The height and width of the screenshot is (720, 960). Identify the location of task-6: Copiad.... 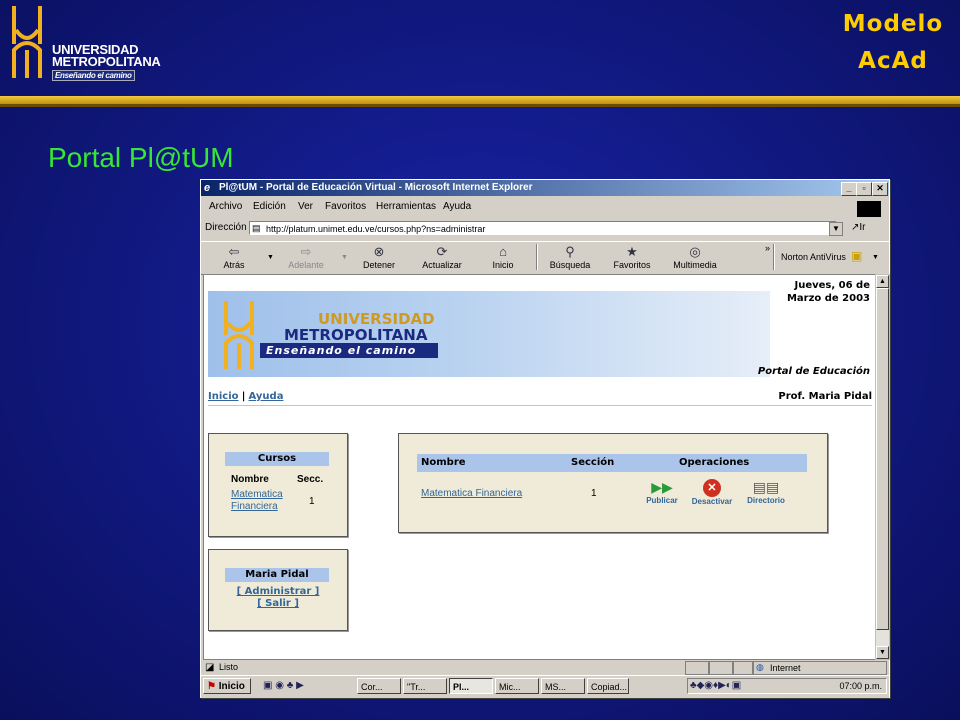
(608, 686).